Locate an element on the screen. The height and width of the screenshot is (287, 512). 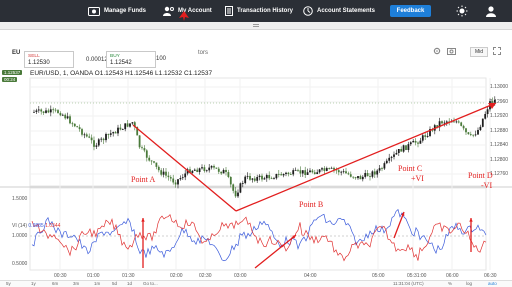
panel-divider is located at coordinates (256, 26).